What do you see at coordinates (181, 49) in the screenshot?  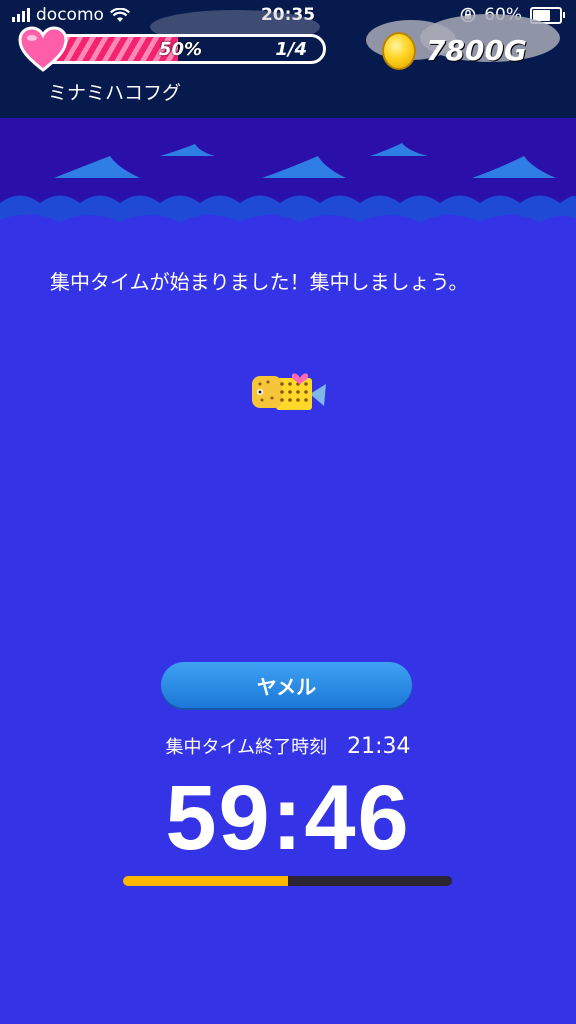 I see `affection-percent: 50%` at bounding box center [181, 49].